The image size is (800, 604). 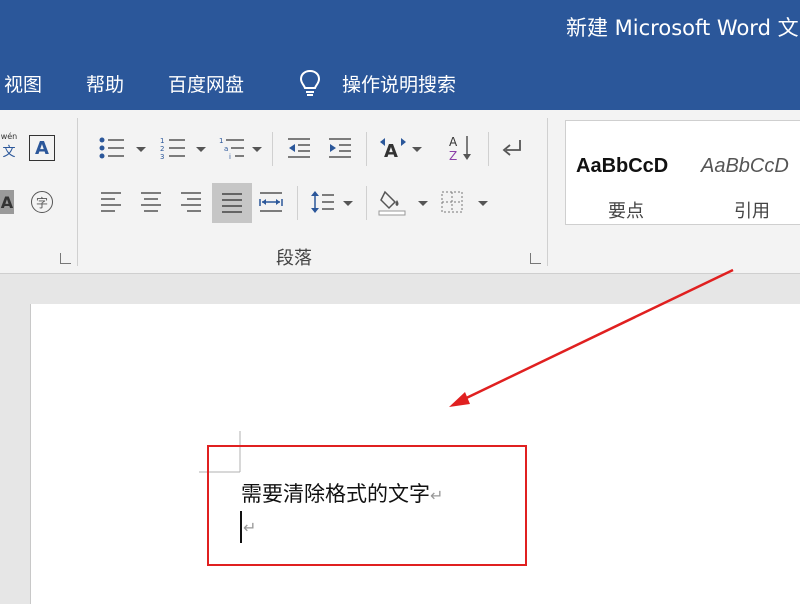 What do you see at coordinates (191, 202) in the screenshot?
I see `align-right-icon` at bounding box center [191, 202].